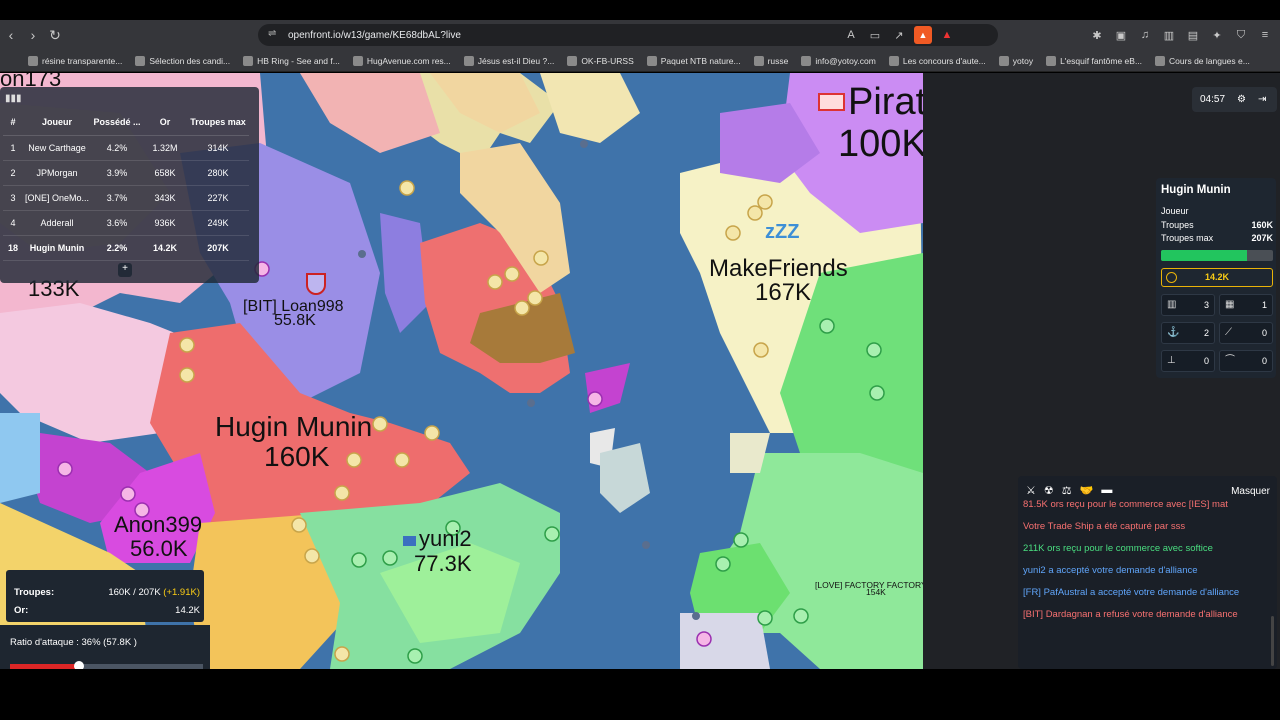 The height and width of the screenshot is (720, 1280). What do you see at coordinates (1188, 361) in the screenshot?
I see `sam-launcher-count: ⊥ 0` at bounding box center [1188, 361].